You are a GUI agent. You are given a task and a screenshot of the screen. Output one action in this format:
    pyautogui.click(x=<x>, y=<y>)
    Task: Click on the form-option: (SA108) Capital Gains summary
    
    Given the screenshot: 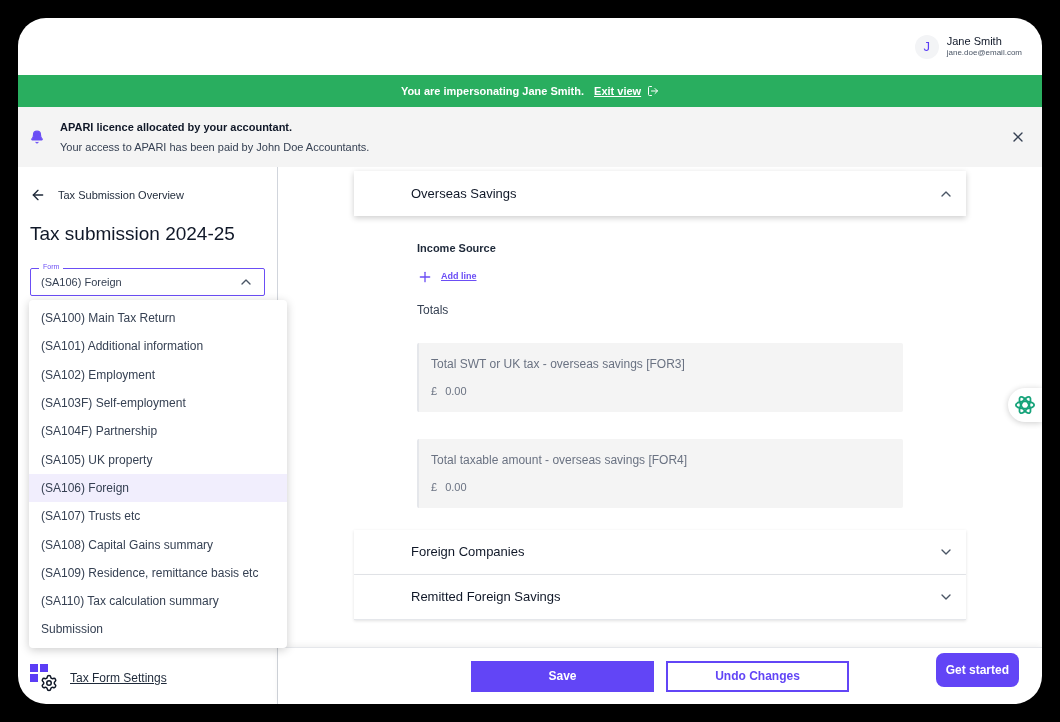 What is the action you would take?
    pyautogui.click(x=158, y=544)
    